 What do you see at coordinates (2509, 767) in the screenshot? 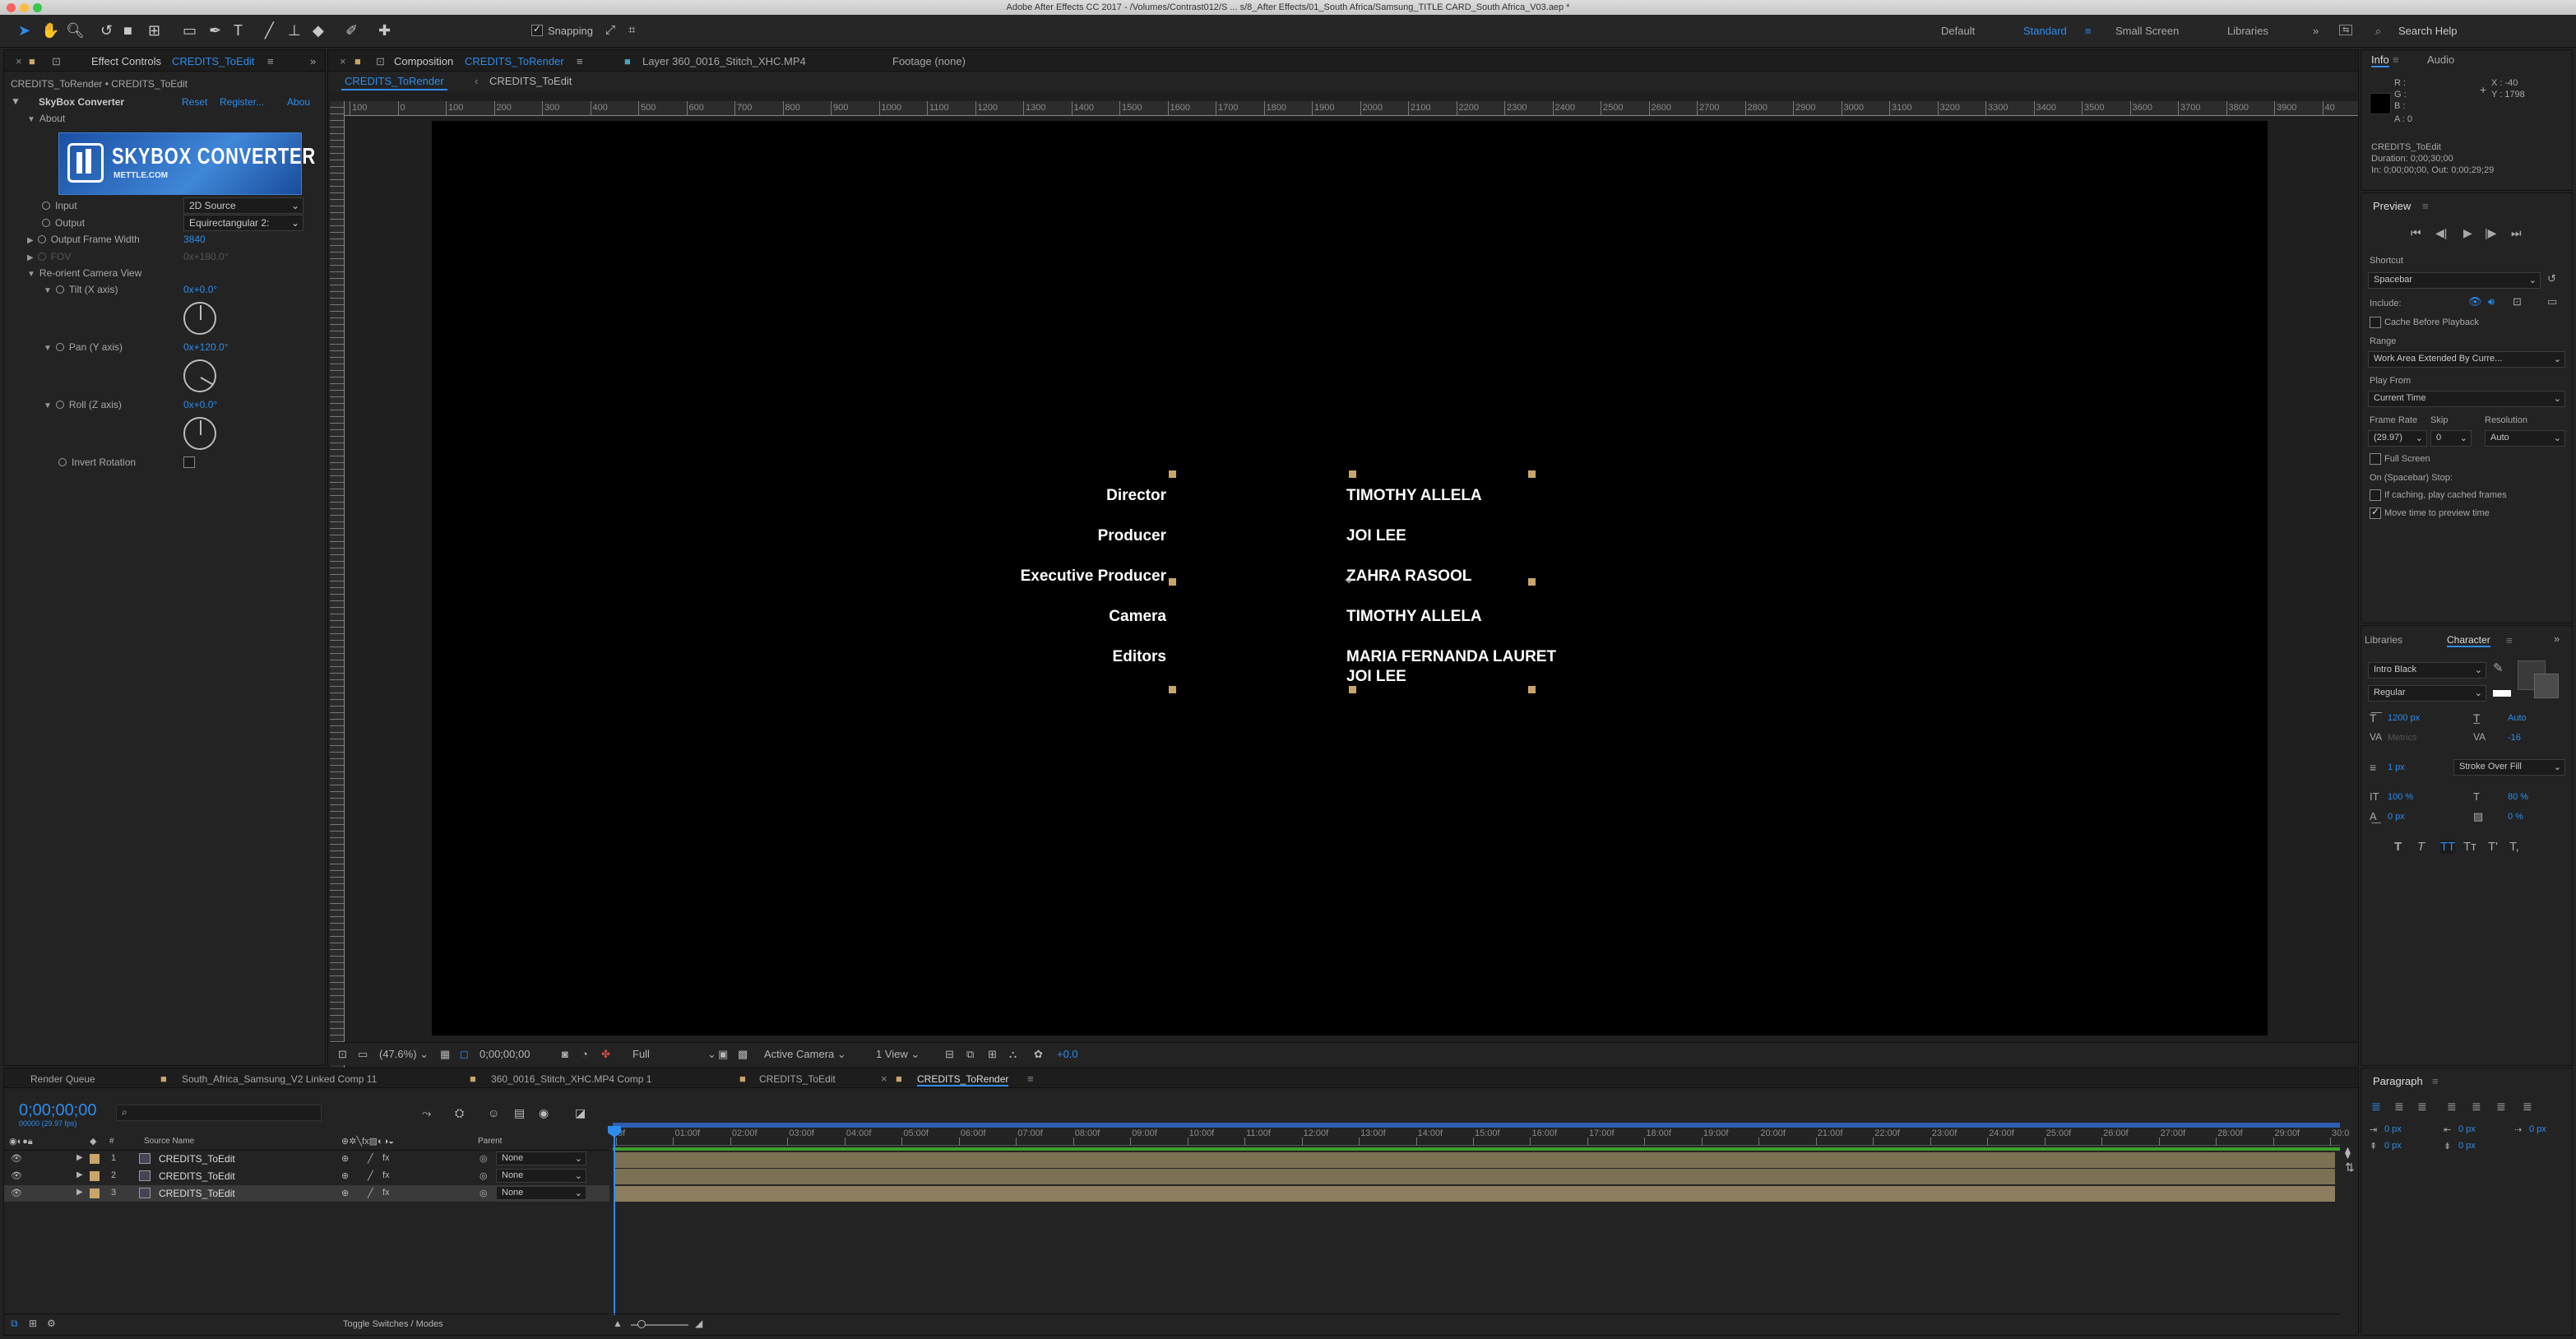
I see `stroke-mode-select: Stroke Over Fill ⌄` at bounding box center [2509, 767].